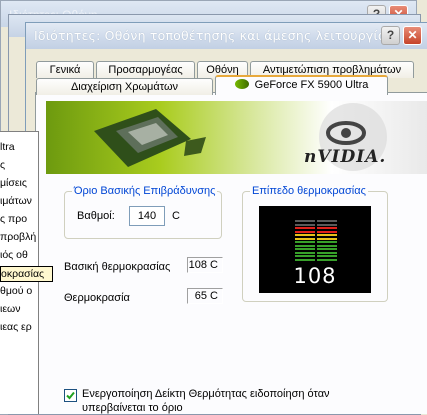 Image resolution: width=427 pixels, height=415 pixels. What do you see at coordinates (7, 147) in the screenshot?
I see `list-item: ltra` at bounding box center [7, 147].